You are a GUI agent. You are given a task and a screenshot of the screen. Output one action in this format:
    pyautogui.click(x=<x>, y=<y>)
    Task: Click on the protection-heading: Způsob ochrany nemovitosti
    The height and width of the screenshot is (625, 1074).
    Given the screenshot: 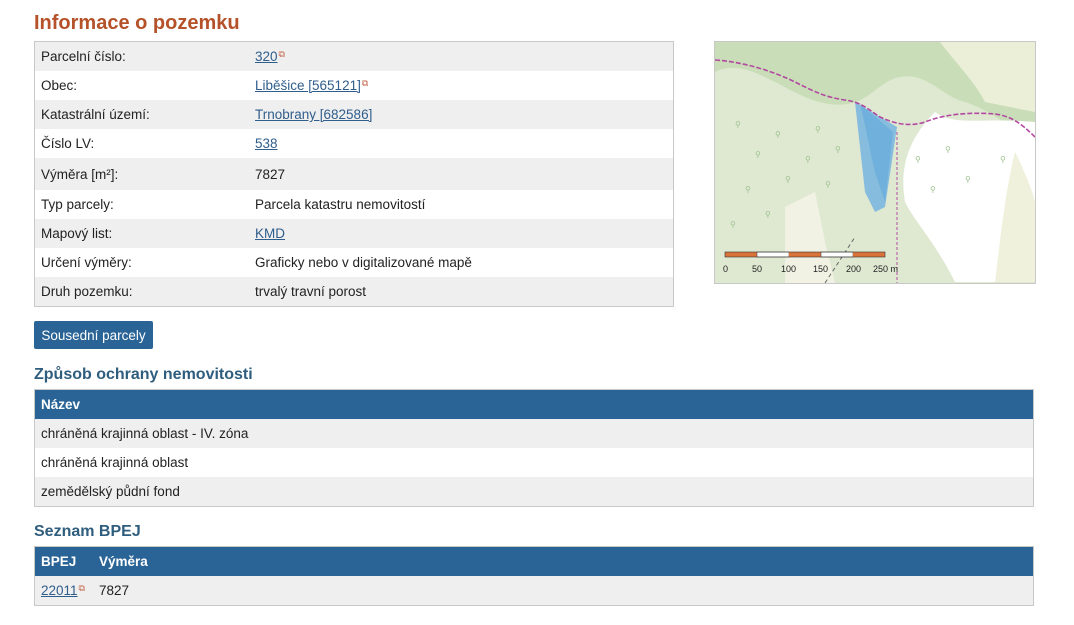 What is the action you would take?
    pyautogui.click(x=143, y=374)
    